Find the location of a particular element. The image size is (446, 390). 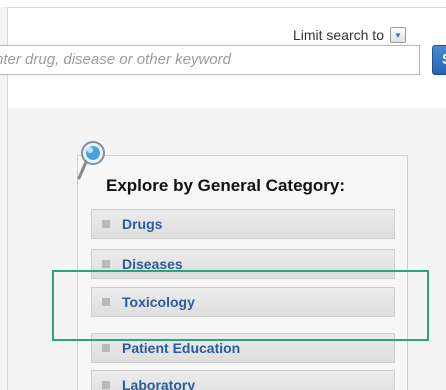

category-item-diseases: Diseases is located at coordinates (243, 264).